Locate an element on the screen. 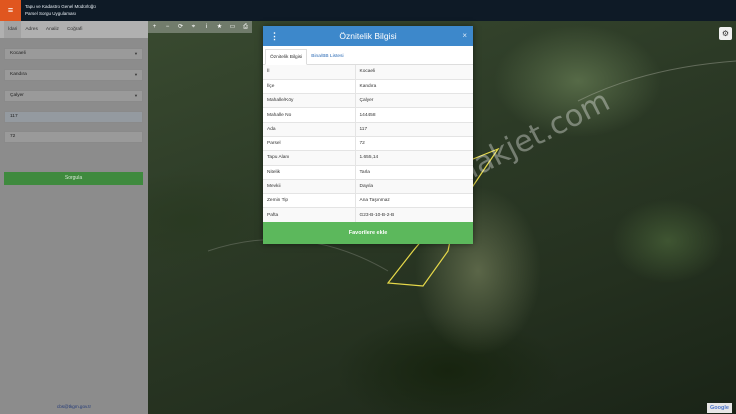 The image size is (736, 414). table-row: İl Kocaeli is located at coordinates (368, 72).